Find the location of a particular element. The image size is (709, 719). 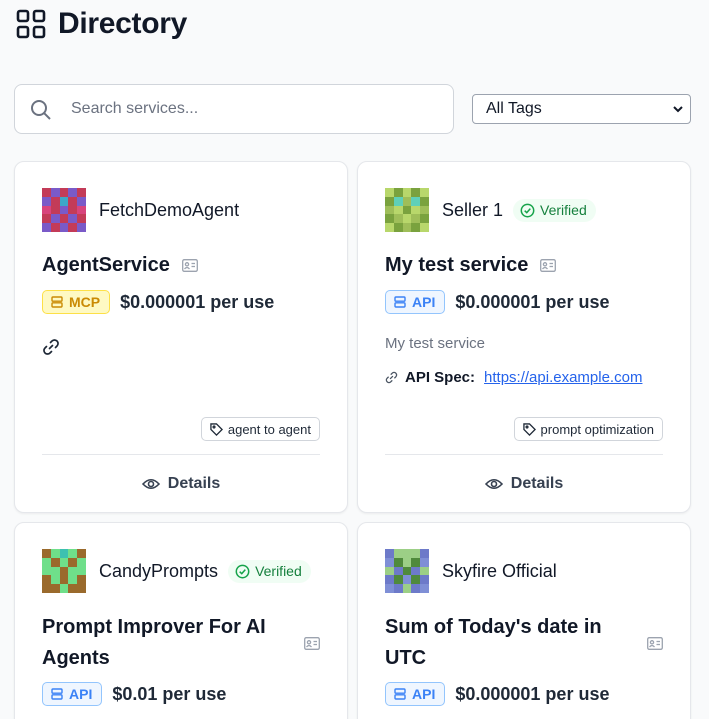

card-header: FetchDemoAgent is located at coordinates (140, 210).